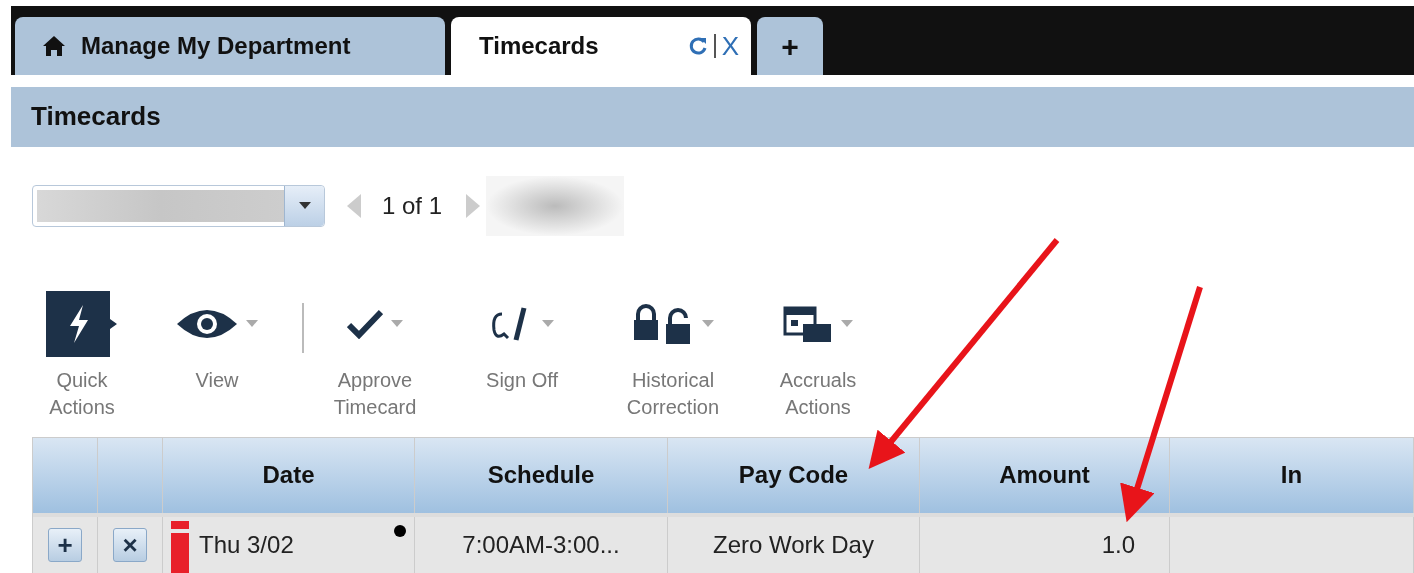 Image resolution: width=1414 pixels, height=573 pixels. I want to click on toolbar-button: Quick Actions, so click(82, 354).